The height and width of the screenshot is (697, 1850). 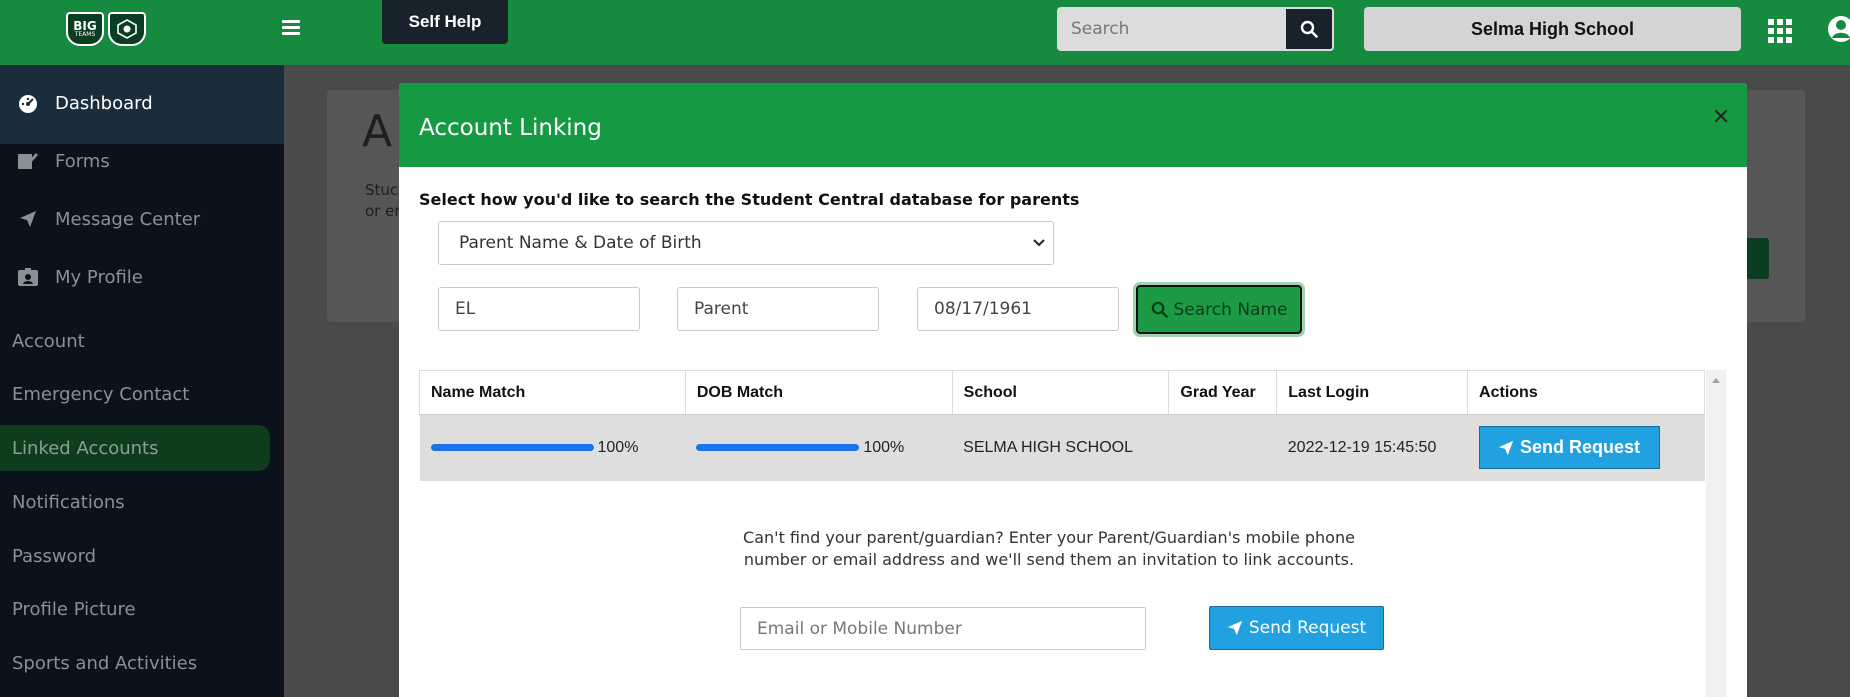 What do you see at coordinates (27, 103) in the screenshot?
I see `dashboard-icon` at bounding box center [27, 103].